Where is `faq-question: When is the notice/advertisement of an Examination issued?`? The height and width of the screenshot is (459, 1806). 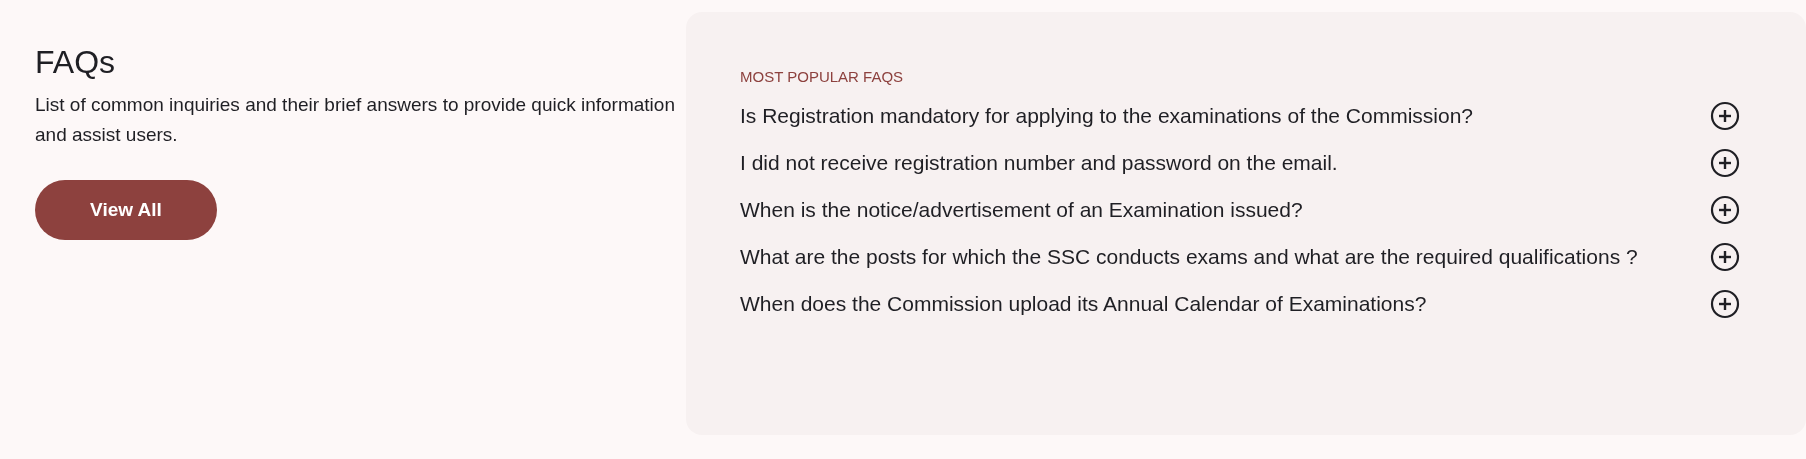 faq-question: When is the notice/advertisement of an Examination issued? is located at coordinates (1190, 210).